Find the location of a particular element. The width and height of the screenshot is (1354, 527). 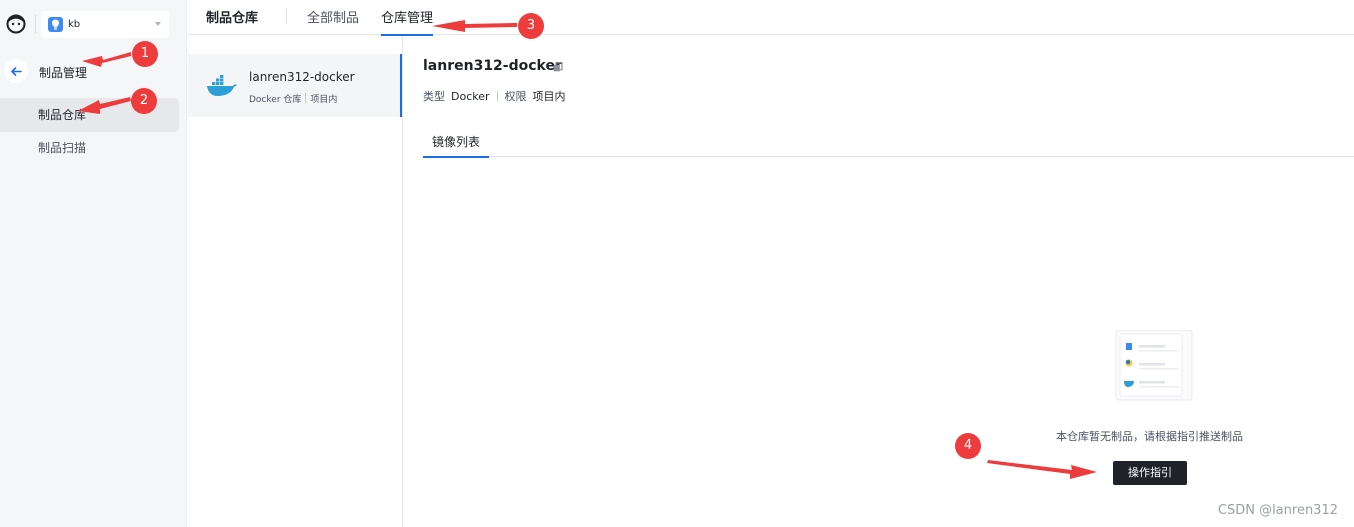

repo-type: Docker 仓库 is located at coordinates (275, 100).